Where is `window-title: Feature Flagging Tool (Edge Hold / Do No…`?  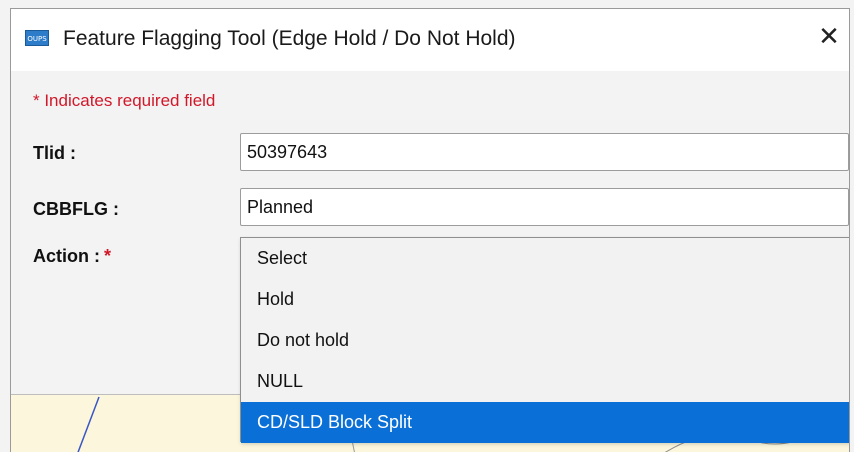 window-title: Feature Flagging Tool (Edge Hold / Do No… is located at coordinates (289, 38).